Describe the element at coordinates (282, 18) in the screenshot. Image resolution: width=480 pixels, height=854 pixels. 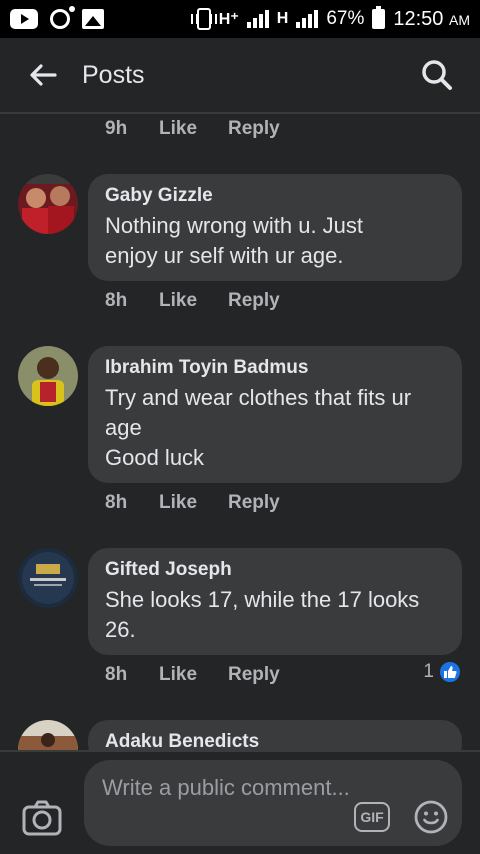
I see `network-type-2: H` at that location.